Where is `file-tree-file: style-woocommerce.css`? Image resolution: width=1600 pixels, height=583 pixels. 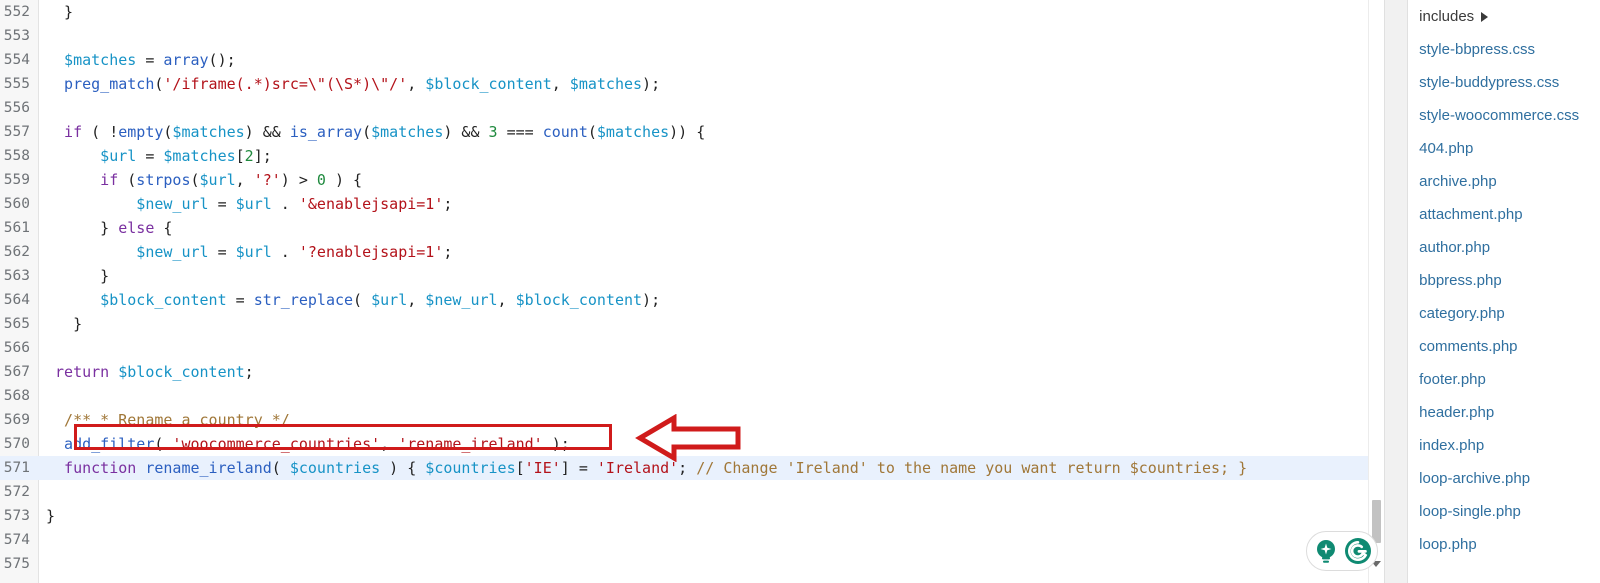
file-tree-file: style-woocommerce.css is located at coordinates (1503, 115).